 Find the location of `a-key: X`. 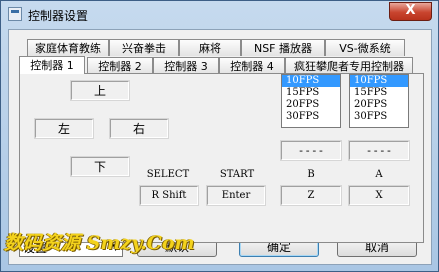

a-key: X is located at coordinates (379, 195).